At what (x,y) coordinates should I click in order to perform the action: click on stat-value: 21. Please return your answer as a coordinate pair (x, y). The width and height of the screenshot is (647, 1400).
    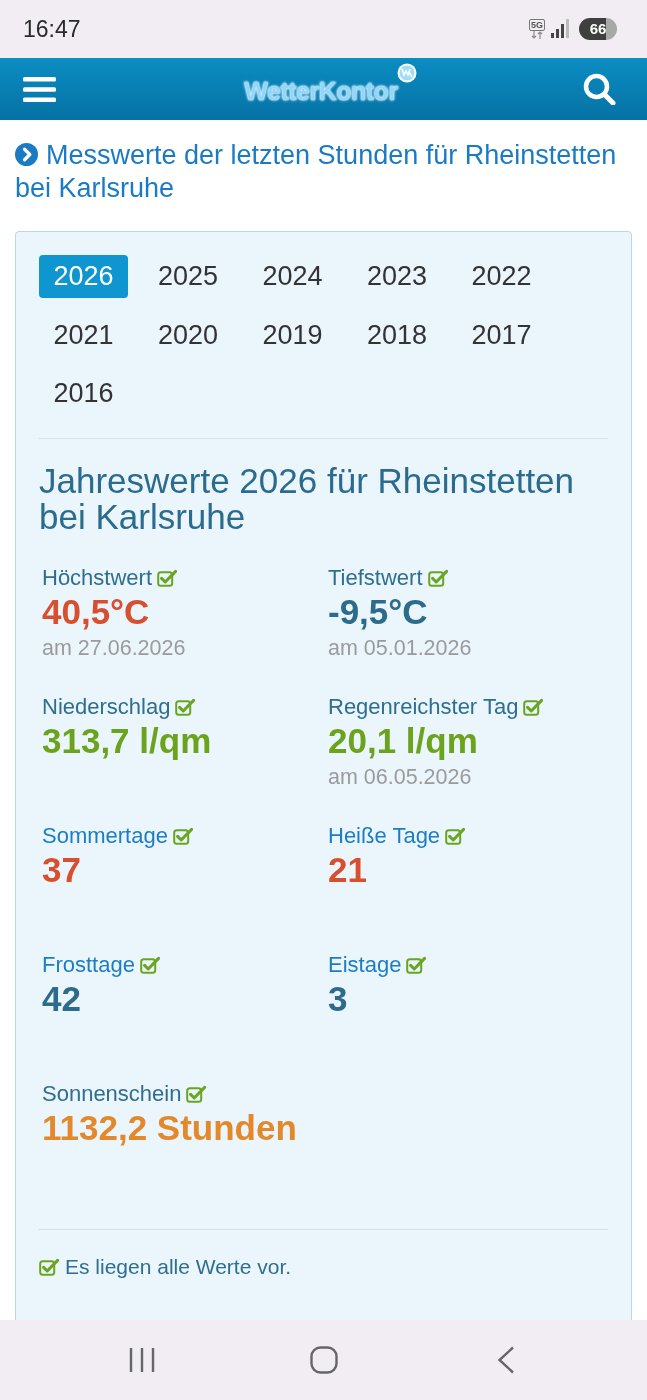
    Looking at the image, I should click on (347, 870).